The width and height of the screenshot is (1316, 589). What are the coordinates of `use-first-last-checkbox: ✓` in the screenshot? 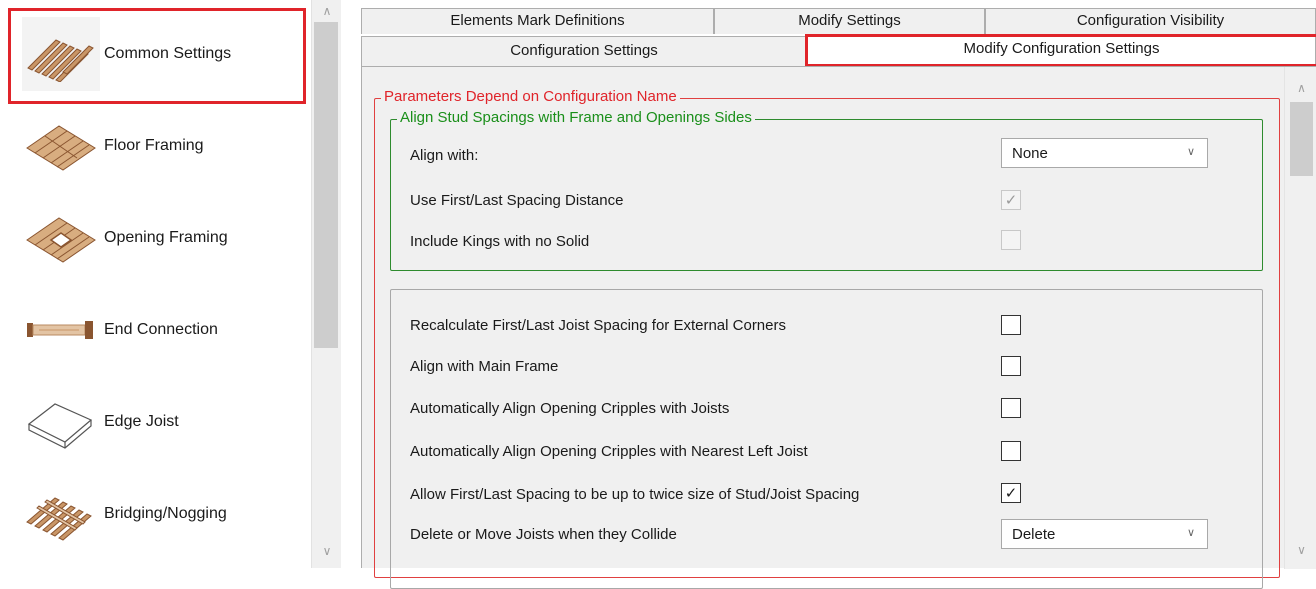 It's located at (1011, 200).